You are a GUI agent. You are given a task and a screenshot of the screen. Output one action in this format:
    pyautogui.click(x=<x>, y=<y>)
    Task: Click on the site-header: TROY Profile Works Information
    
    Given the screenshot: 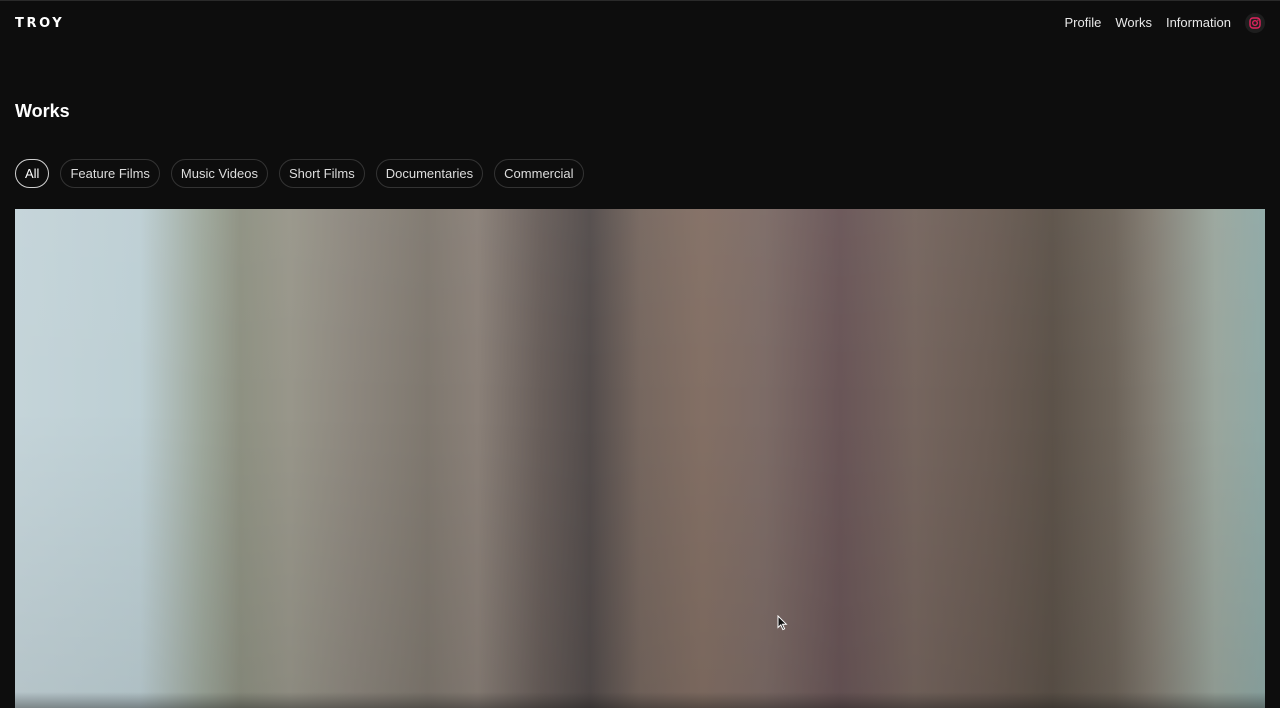 What is the action you would take?
    pyautogui.click(x=640, y=23)
    